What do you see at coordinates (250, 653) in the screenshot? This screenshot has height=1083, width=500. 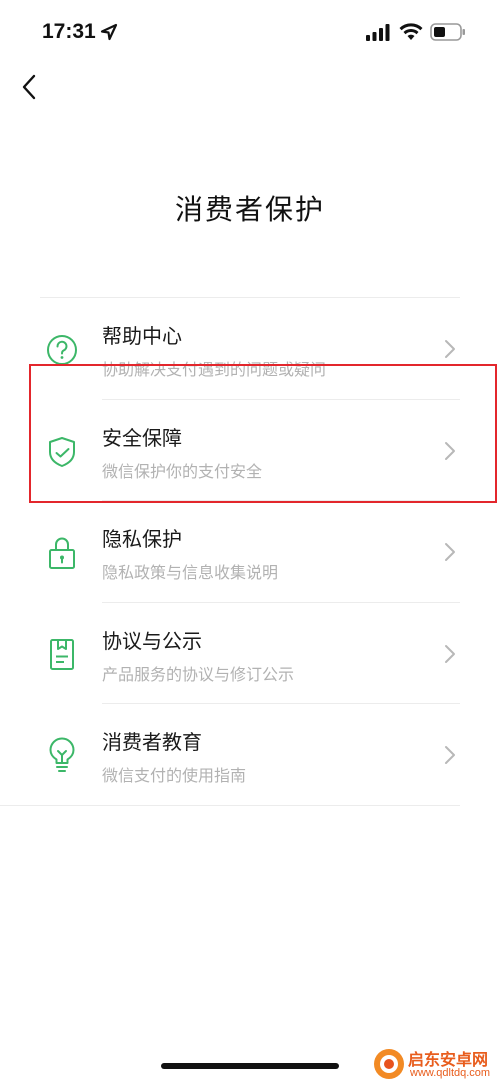 I see `menu-item-agreements: 协议与公示 产品服务的协议与修订公示` at bounding box center [250, 653].